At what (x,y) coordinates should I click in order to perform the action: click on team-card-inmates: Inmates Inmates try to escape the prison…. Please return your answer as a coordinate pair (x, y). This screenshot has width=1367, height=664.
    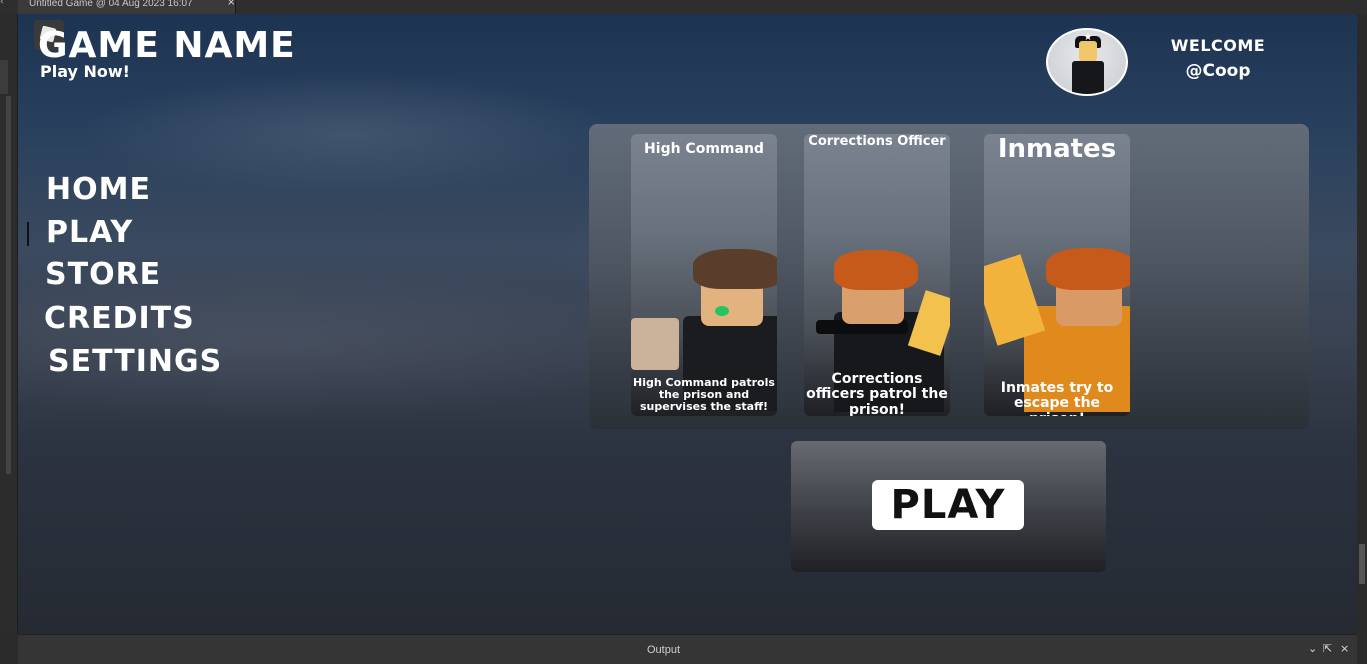
    Looking at the image, I should click on (1057, 275).